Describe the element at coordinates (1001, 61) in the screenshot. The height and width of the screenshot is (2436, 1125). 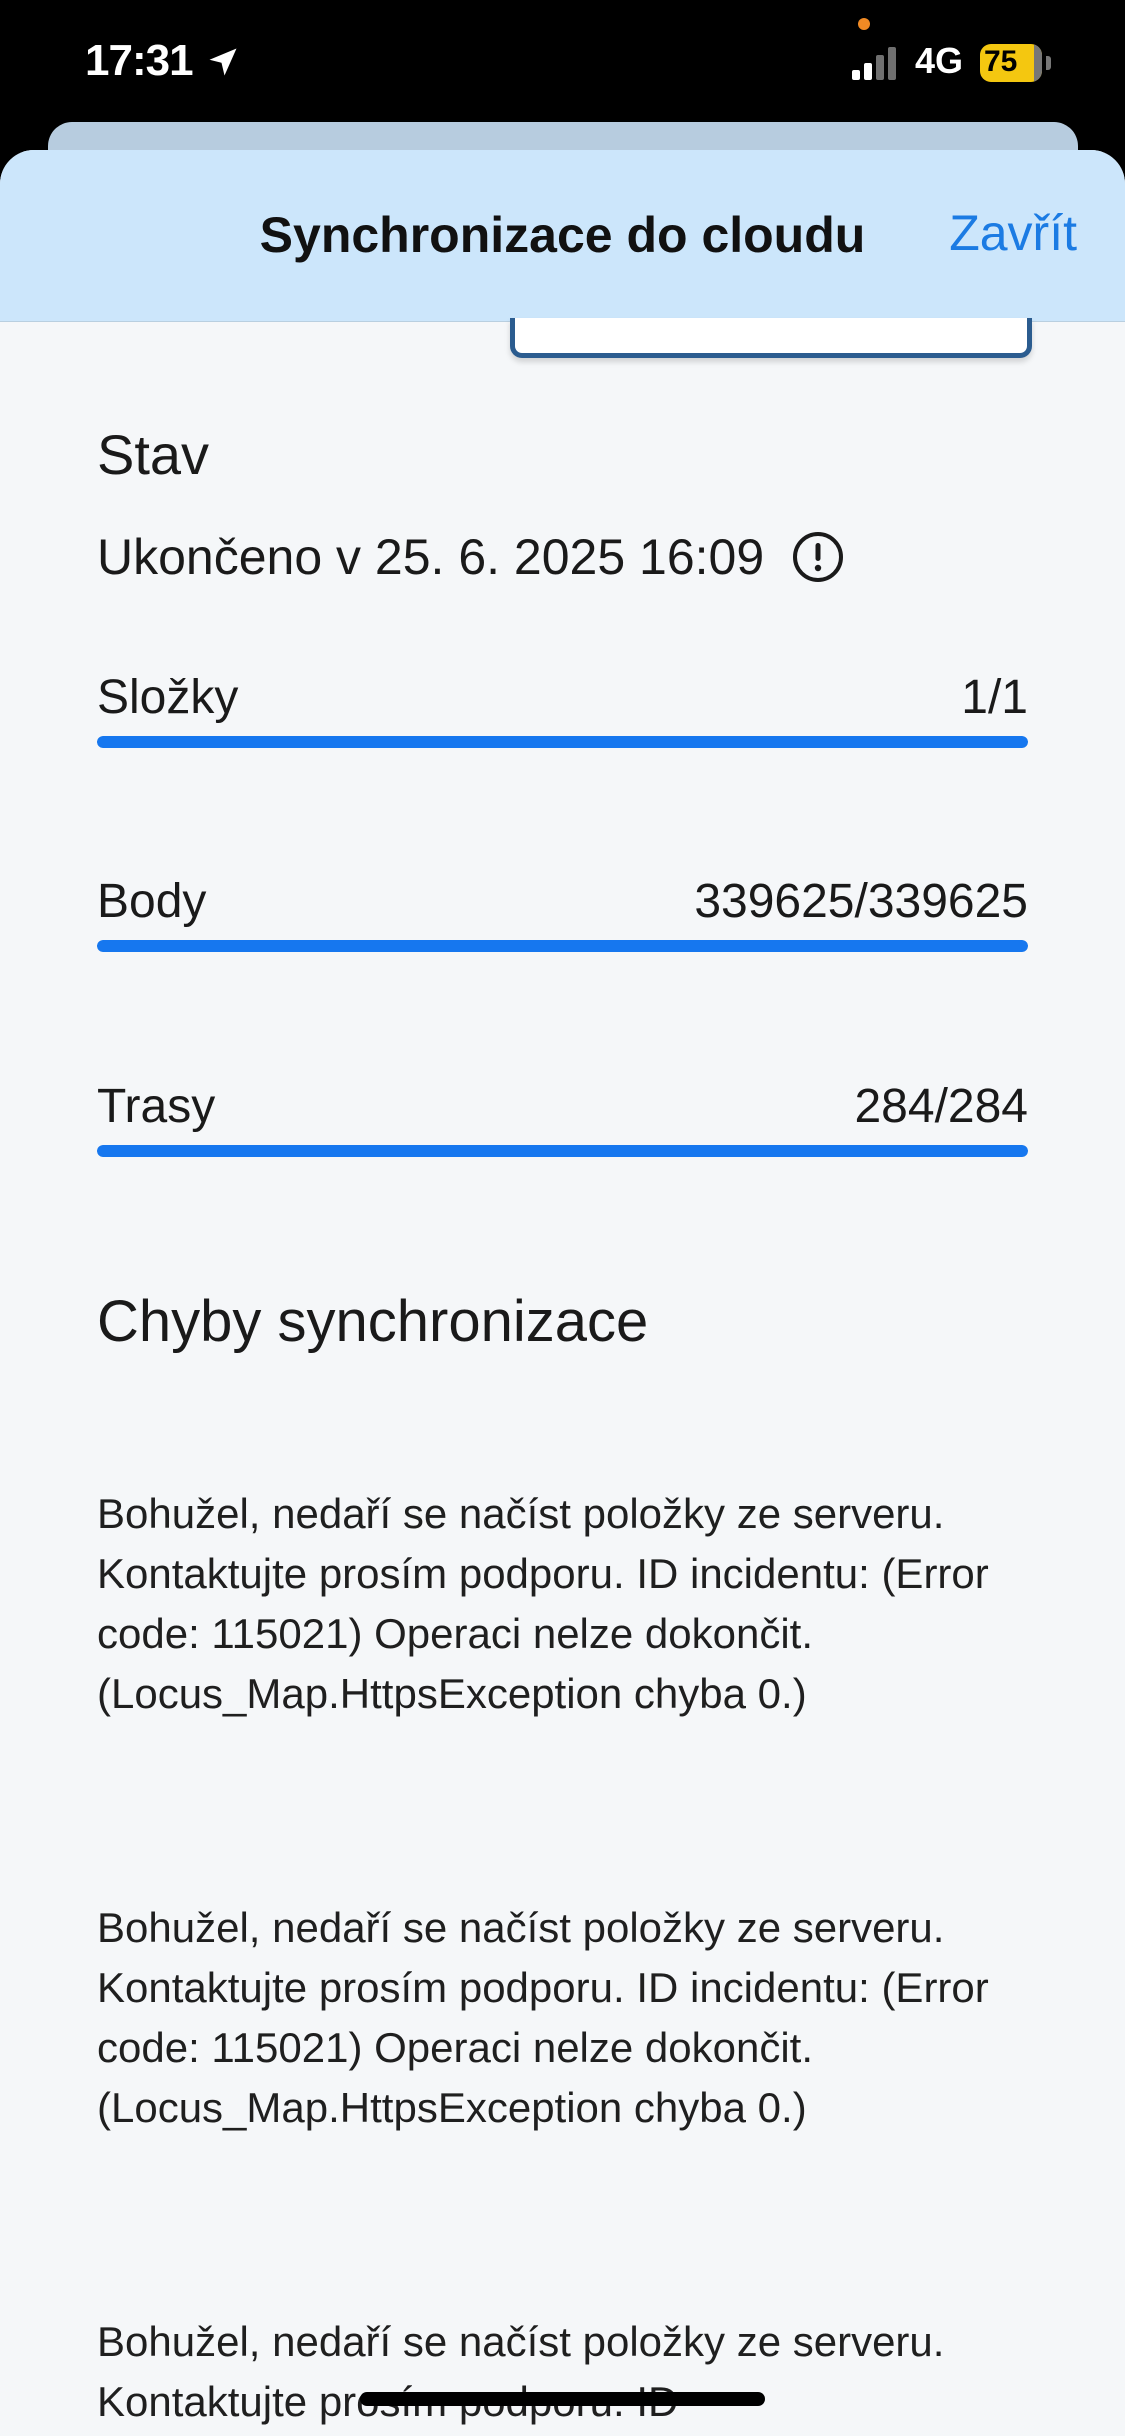
I see `battery-level: 75` at that location.